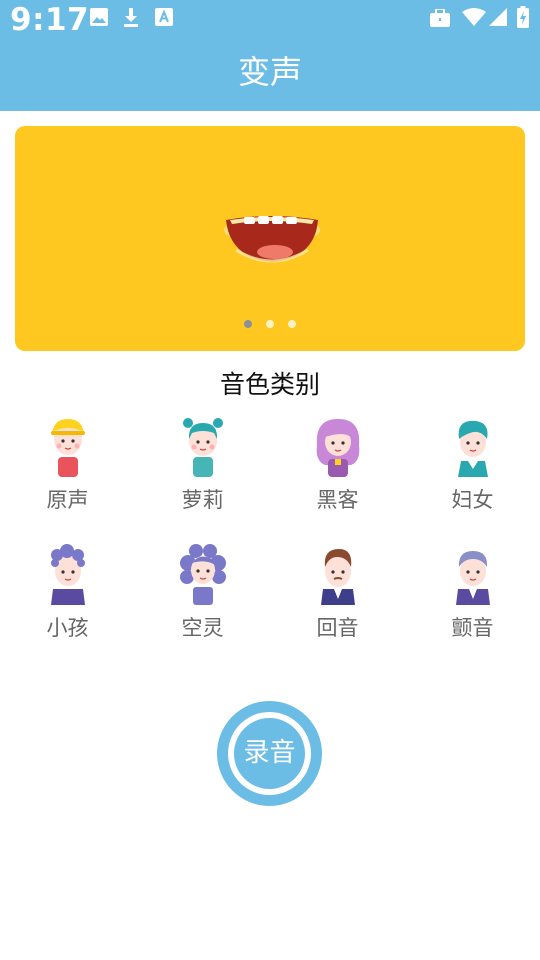  I want to click on app-header: 9:17 变声, so click(270, 55).